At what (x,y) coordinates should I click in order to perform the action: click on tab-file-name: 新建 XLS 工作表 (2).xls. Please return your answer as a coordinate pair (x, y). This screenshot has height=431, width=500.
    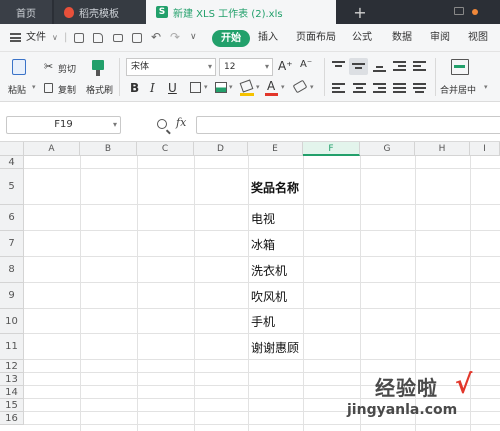
    Looking at the image, I should click on (228, 14).